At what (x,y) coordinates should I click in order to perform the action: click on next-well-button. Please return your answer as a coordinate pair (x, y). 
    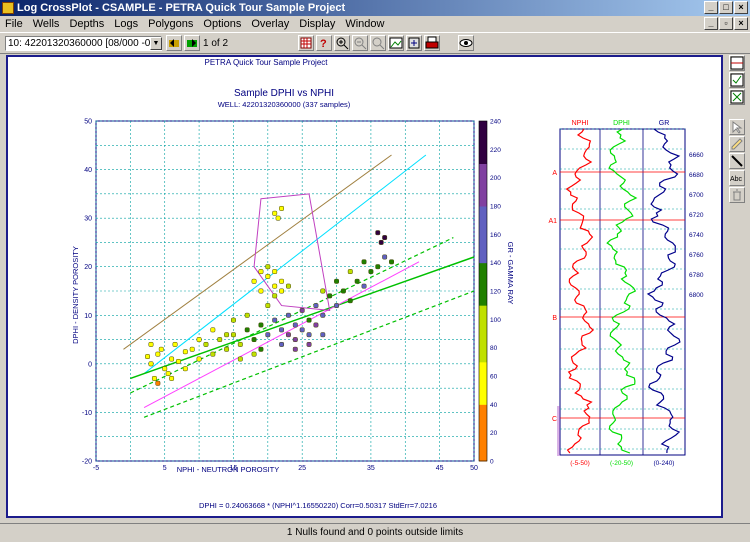
    Looking at the image, I should click on (192, 43).